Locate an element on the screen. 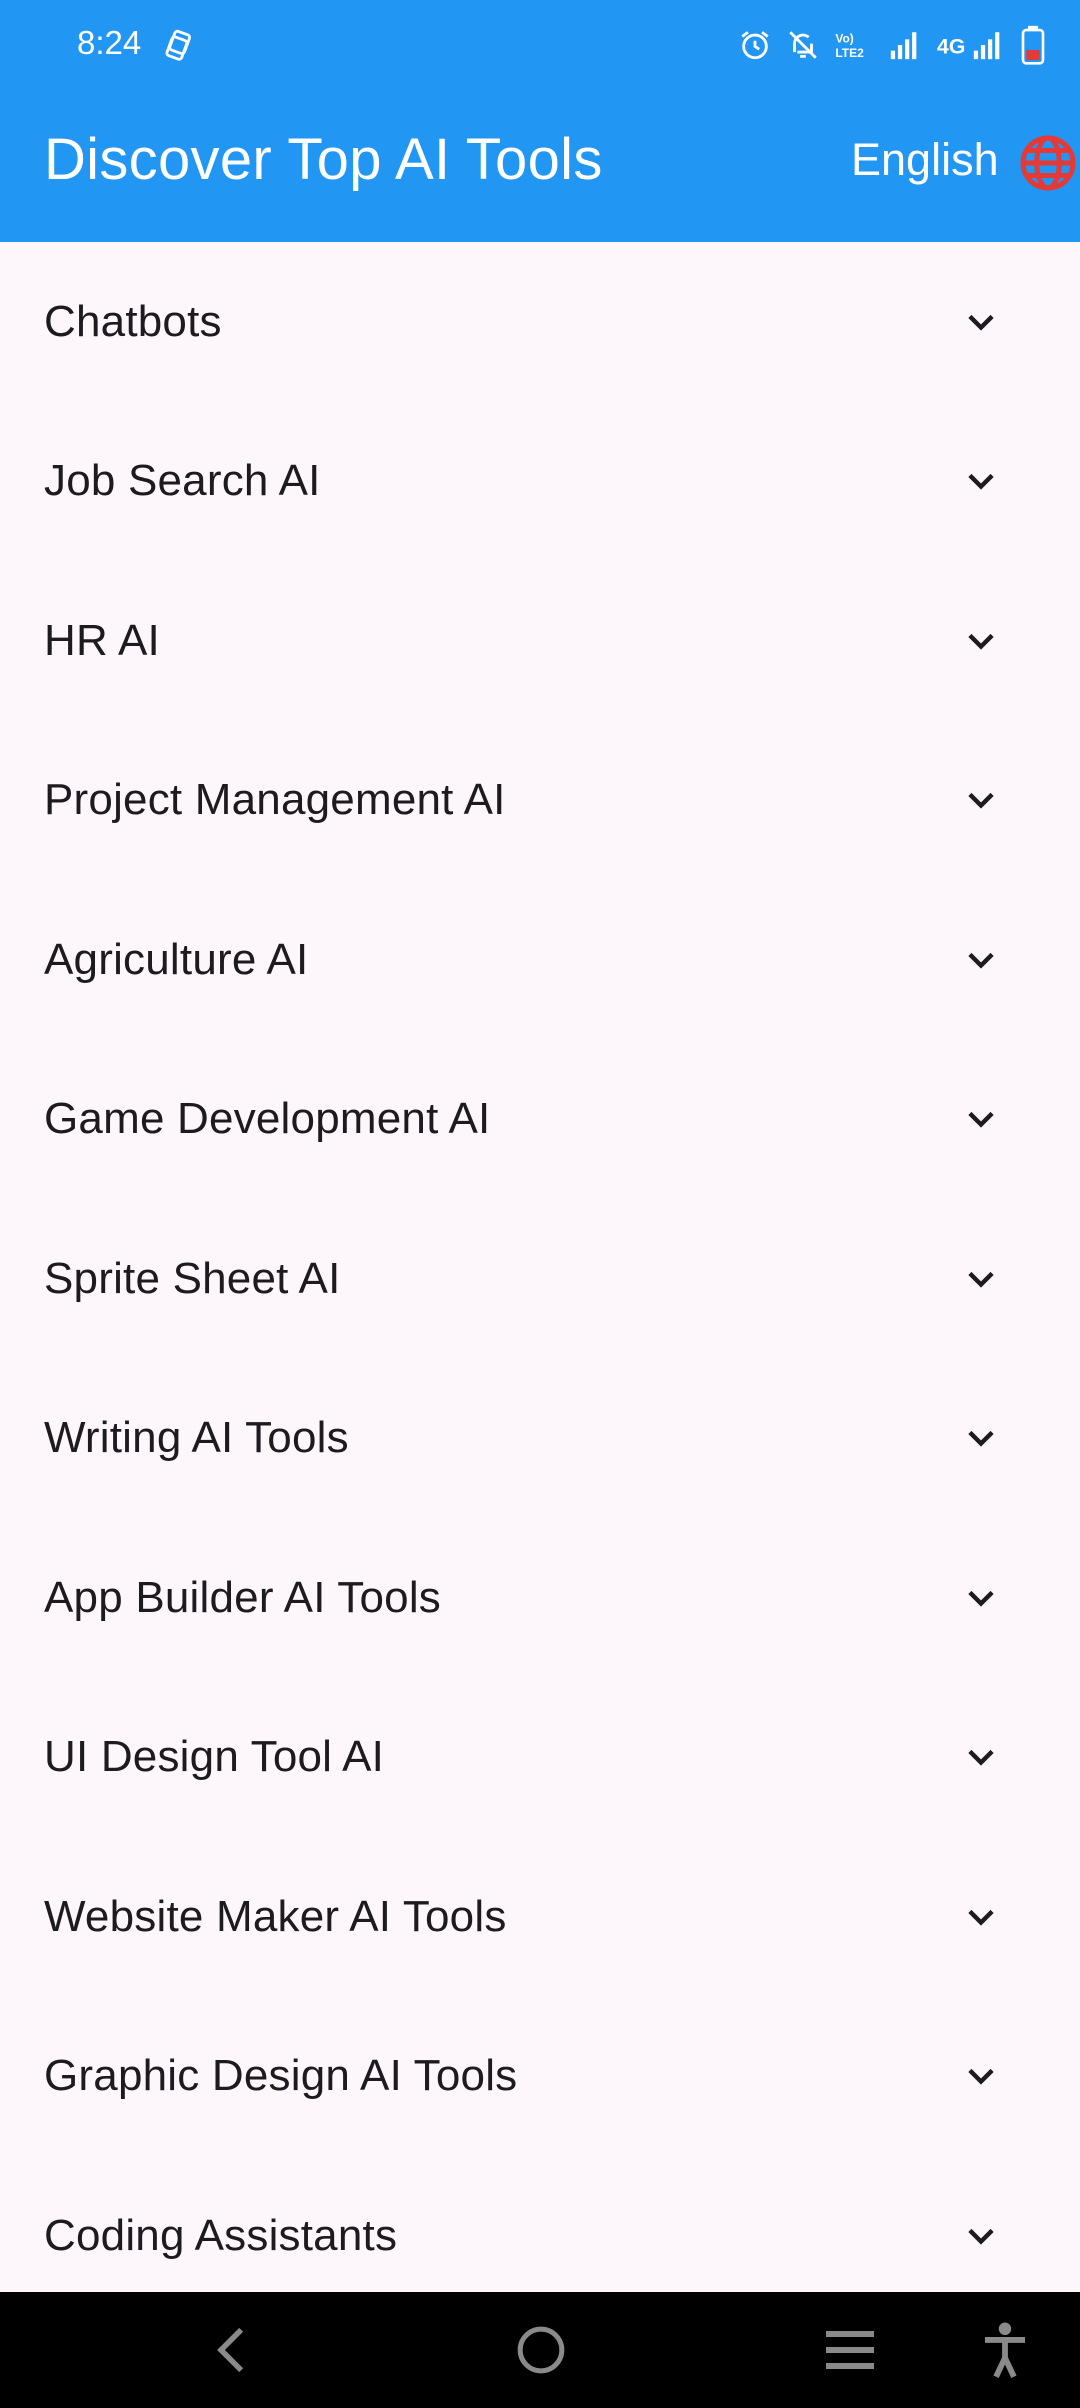 This screenshot has height=2408, width=1080. network-4g-signal-icon: 4G is located at coordinates (968, 46).